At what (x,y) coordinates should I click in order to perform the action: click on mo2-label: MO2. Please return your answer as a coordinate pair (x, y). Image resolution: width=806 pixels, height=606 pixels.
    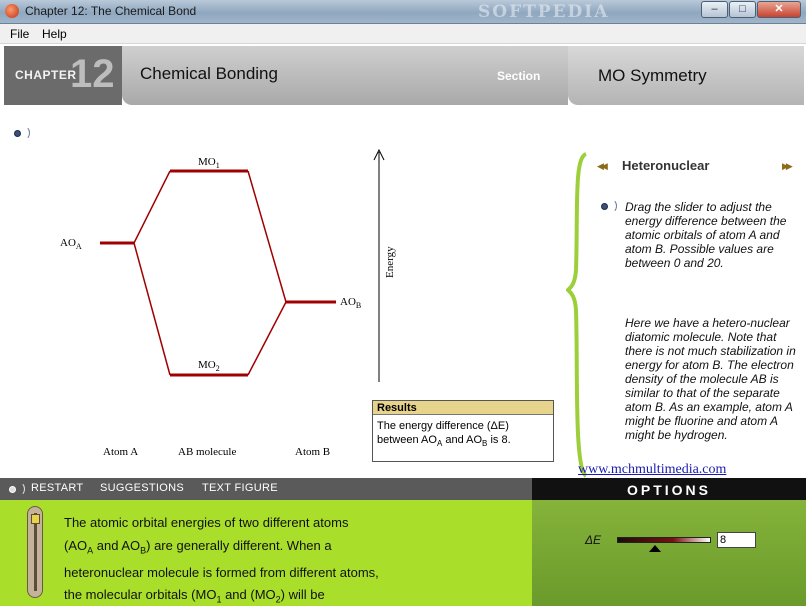
    Looking at the image, I should click on (209, 366).